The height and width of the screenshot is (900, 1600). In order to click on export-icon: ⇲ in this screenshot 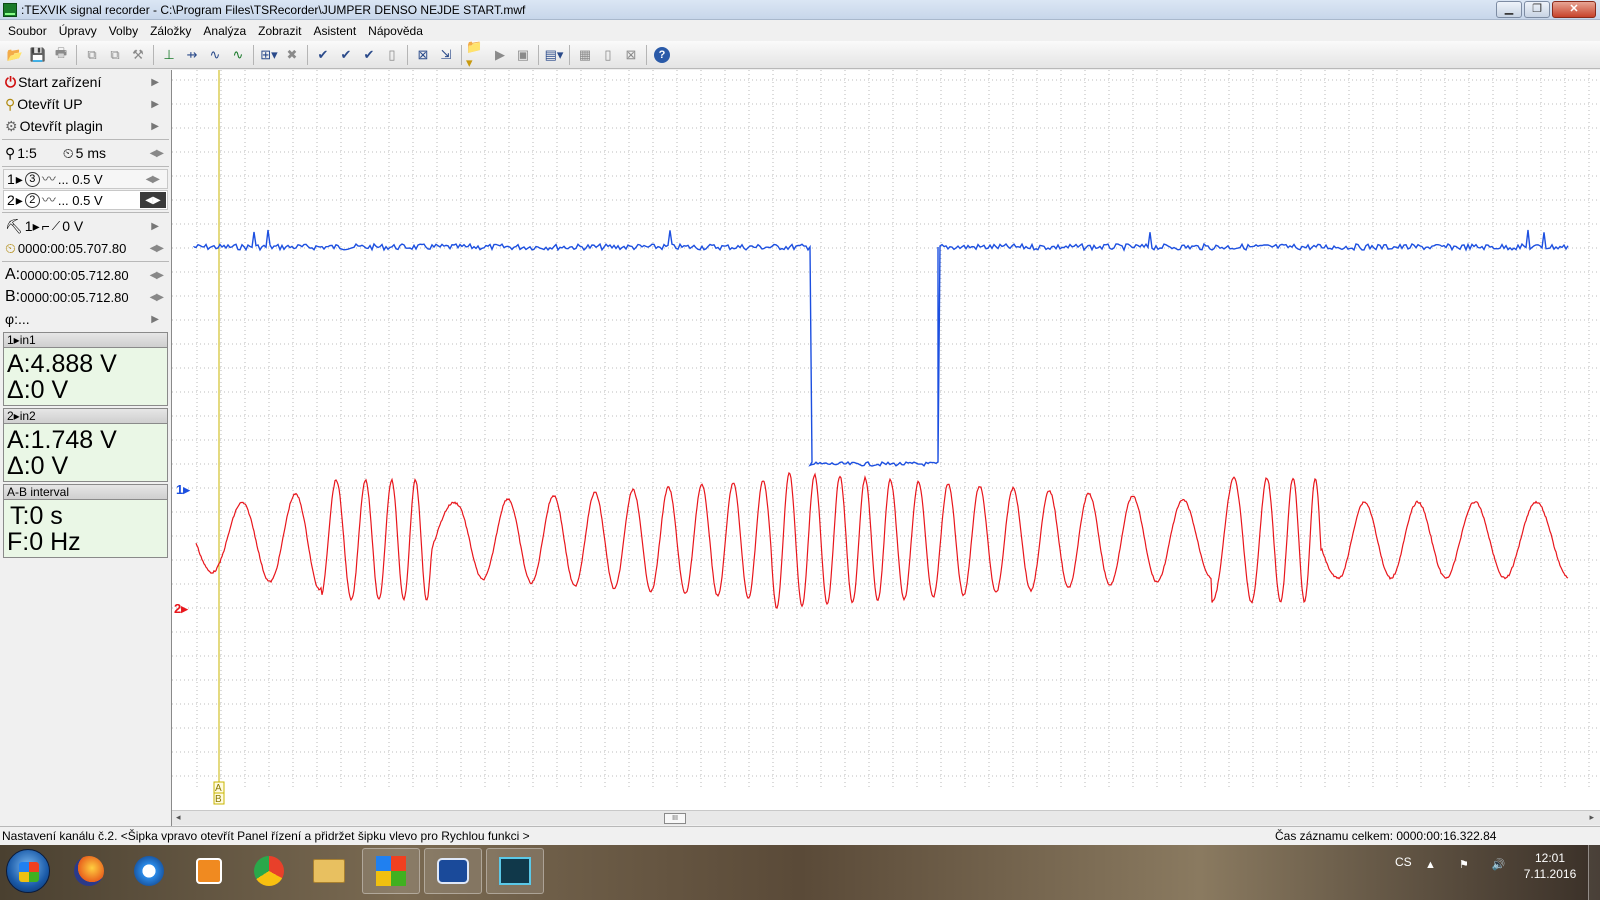, I will do `click(446, 55)`.